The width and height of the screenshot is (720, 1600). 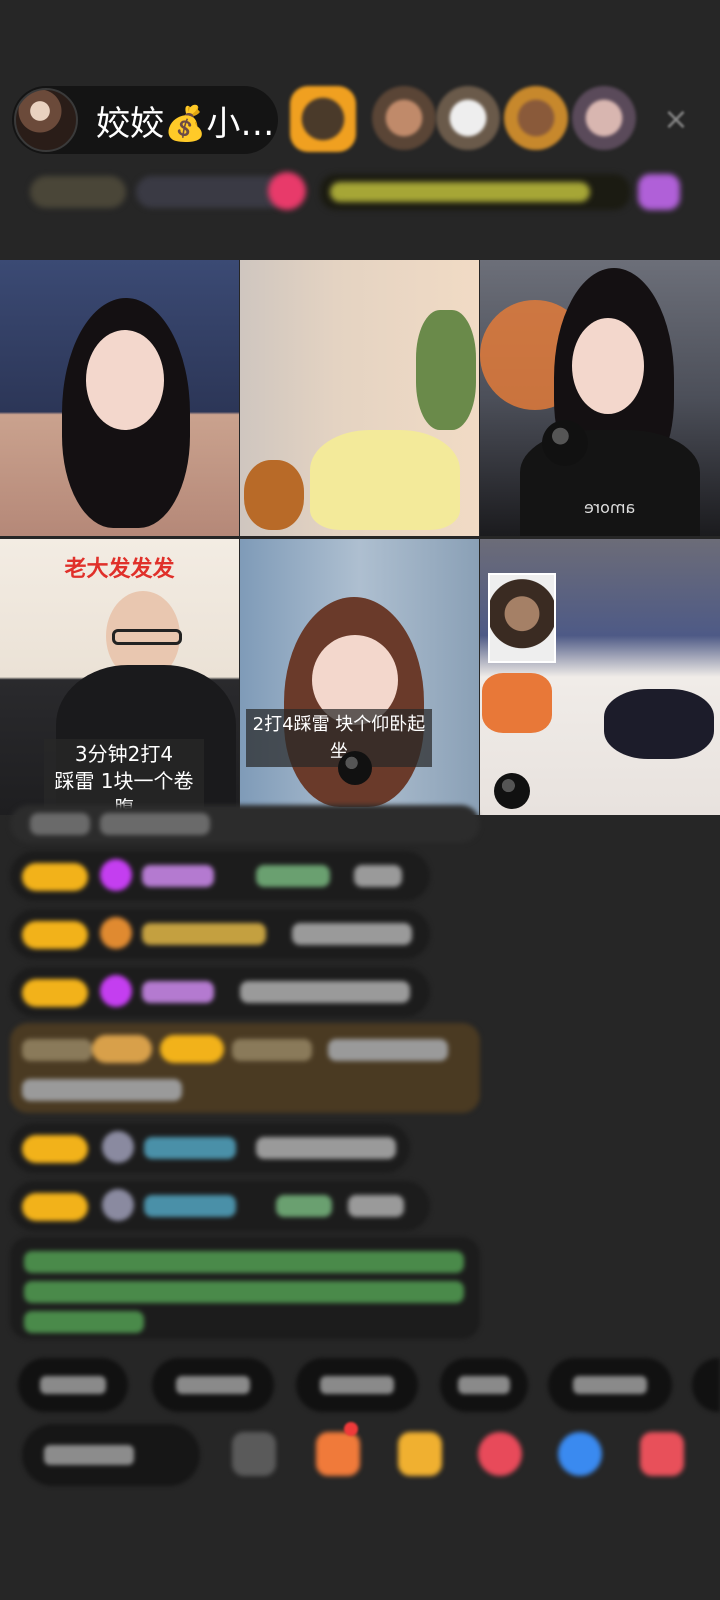 I want to click on game-icon, so click(x=420, y=1454).